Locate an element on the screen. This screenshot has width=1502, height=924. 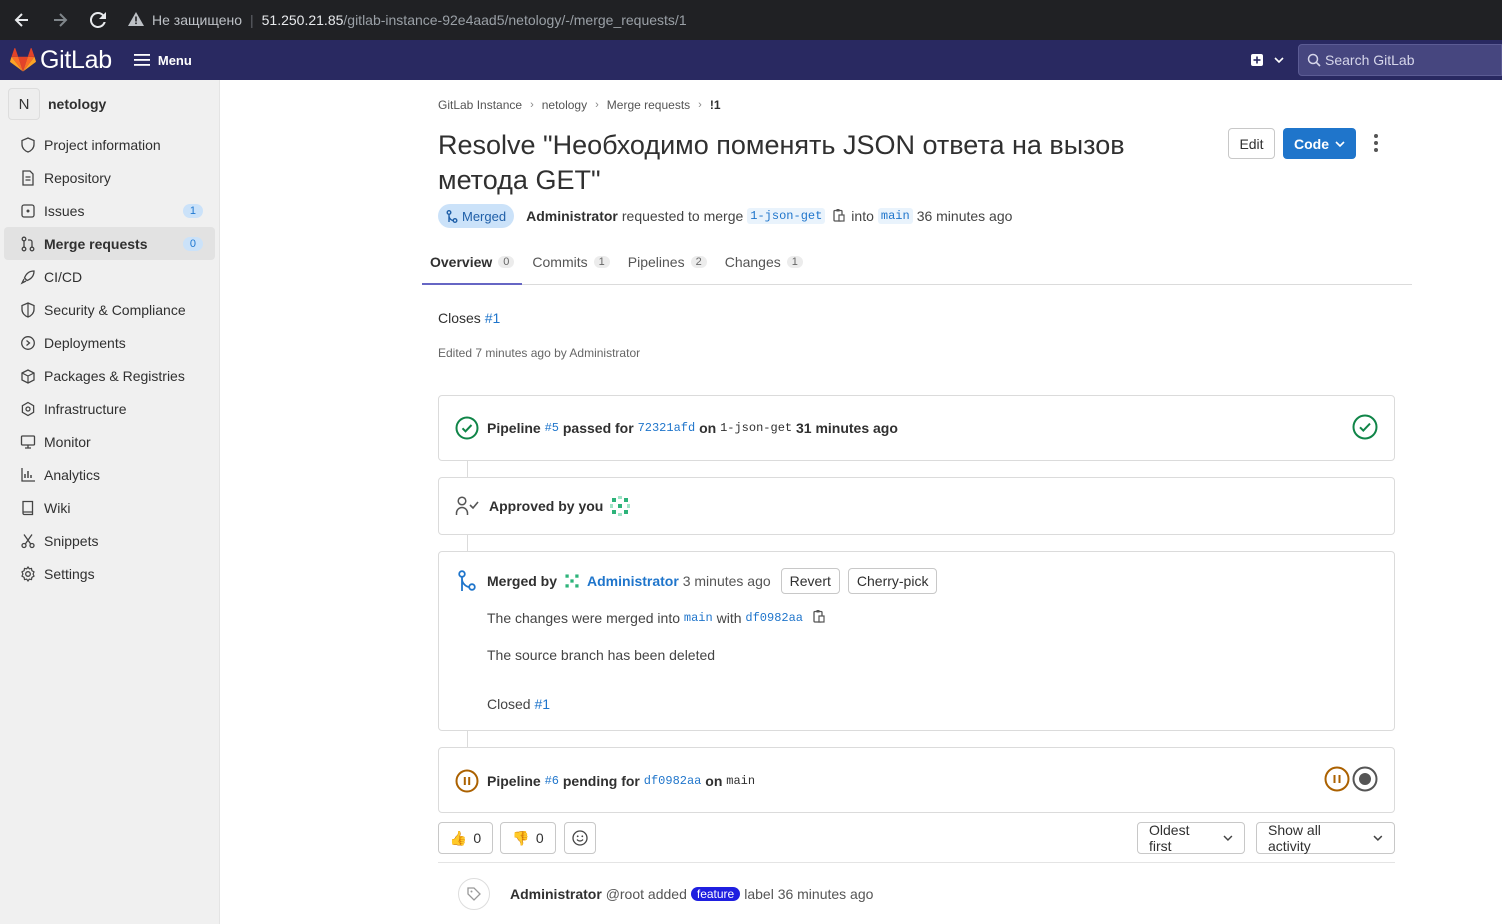
merged-by-text: Merged by is located at coordinates (522, 581).